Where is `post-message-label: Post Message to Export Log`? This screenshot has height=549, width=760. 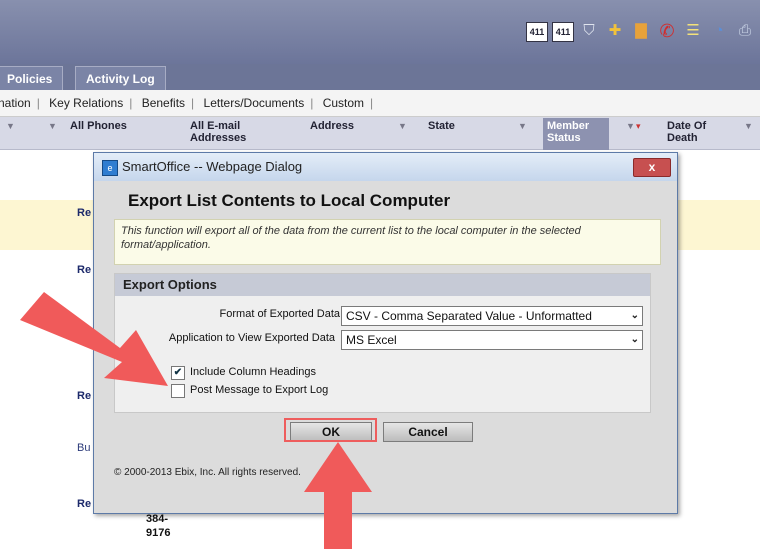
post-message-label: Post Message to Export Log is located at coordinates (259, 390).